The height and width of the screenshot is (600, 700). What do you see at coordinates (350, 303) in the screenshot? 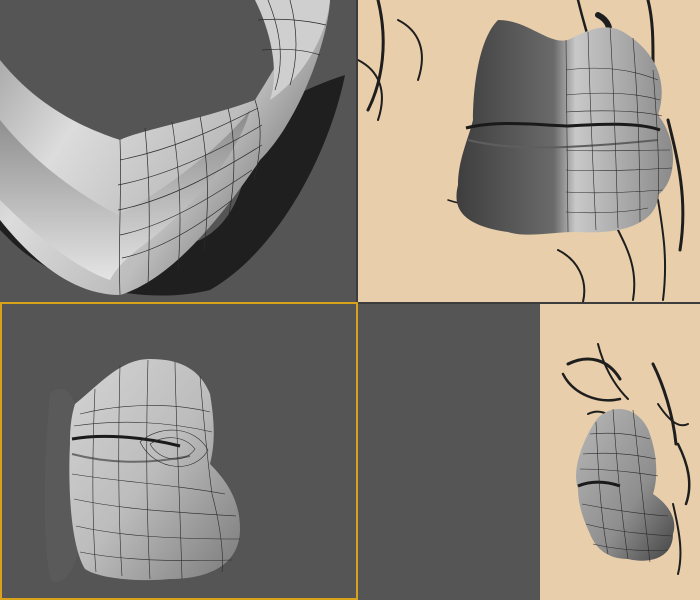
I see `viewport-splitter-horizontal` at bounding box center [350, 303].